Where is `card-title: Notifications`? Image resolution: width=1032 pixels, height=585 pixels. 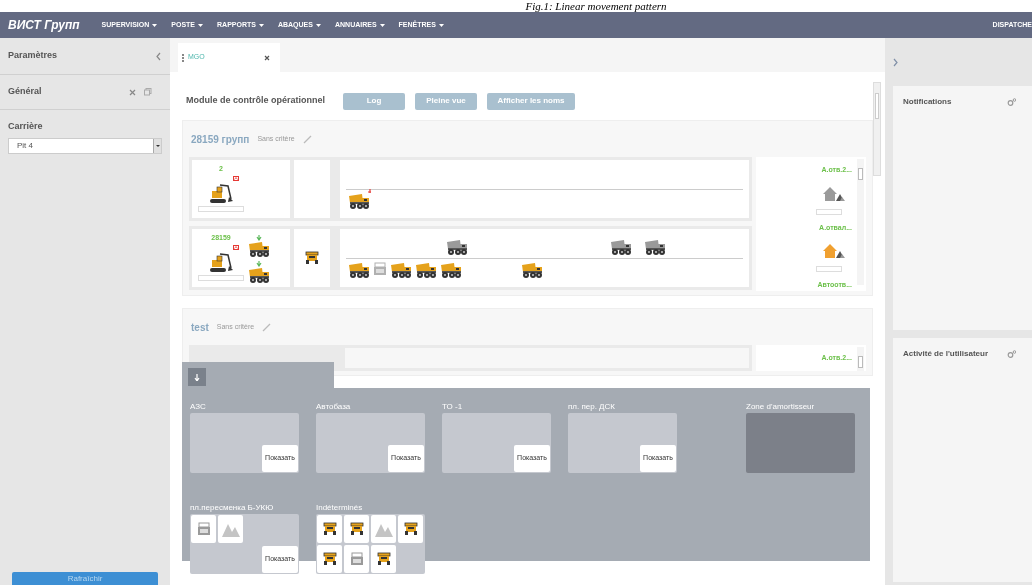
card-title: Notifications is located at coordinates (927, 102).